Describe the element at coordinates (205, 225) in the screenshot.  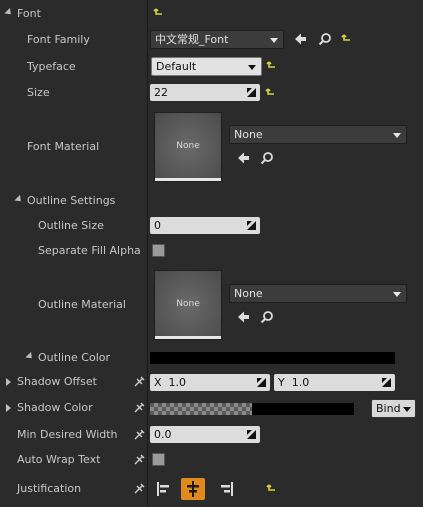
I see `outline-size-field: 0` at that location.